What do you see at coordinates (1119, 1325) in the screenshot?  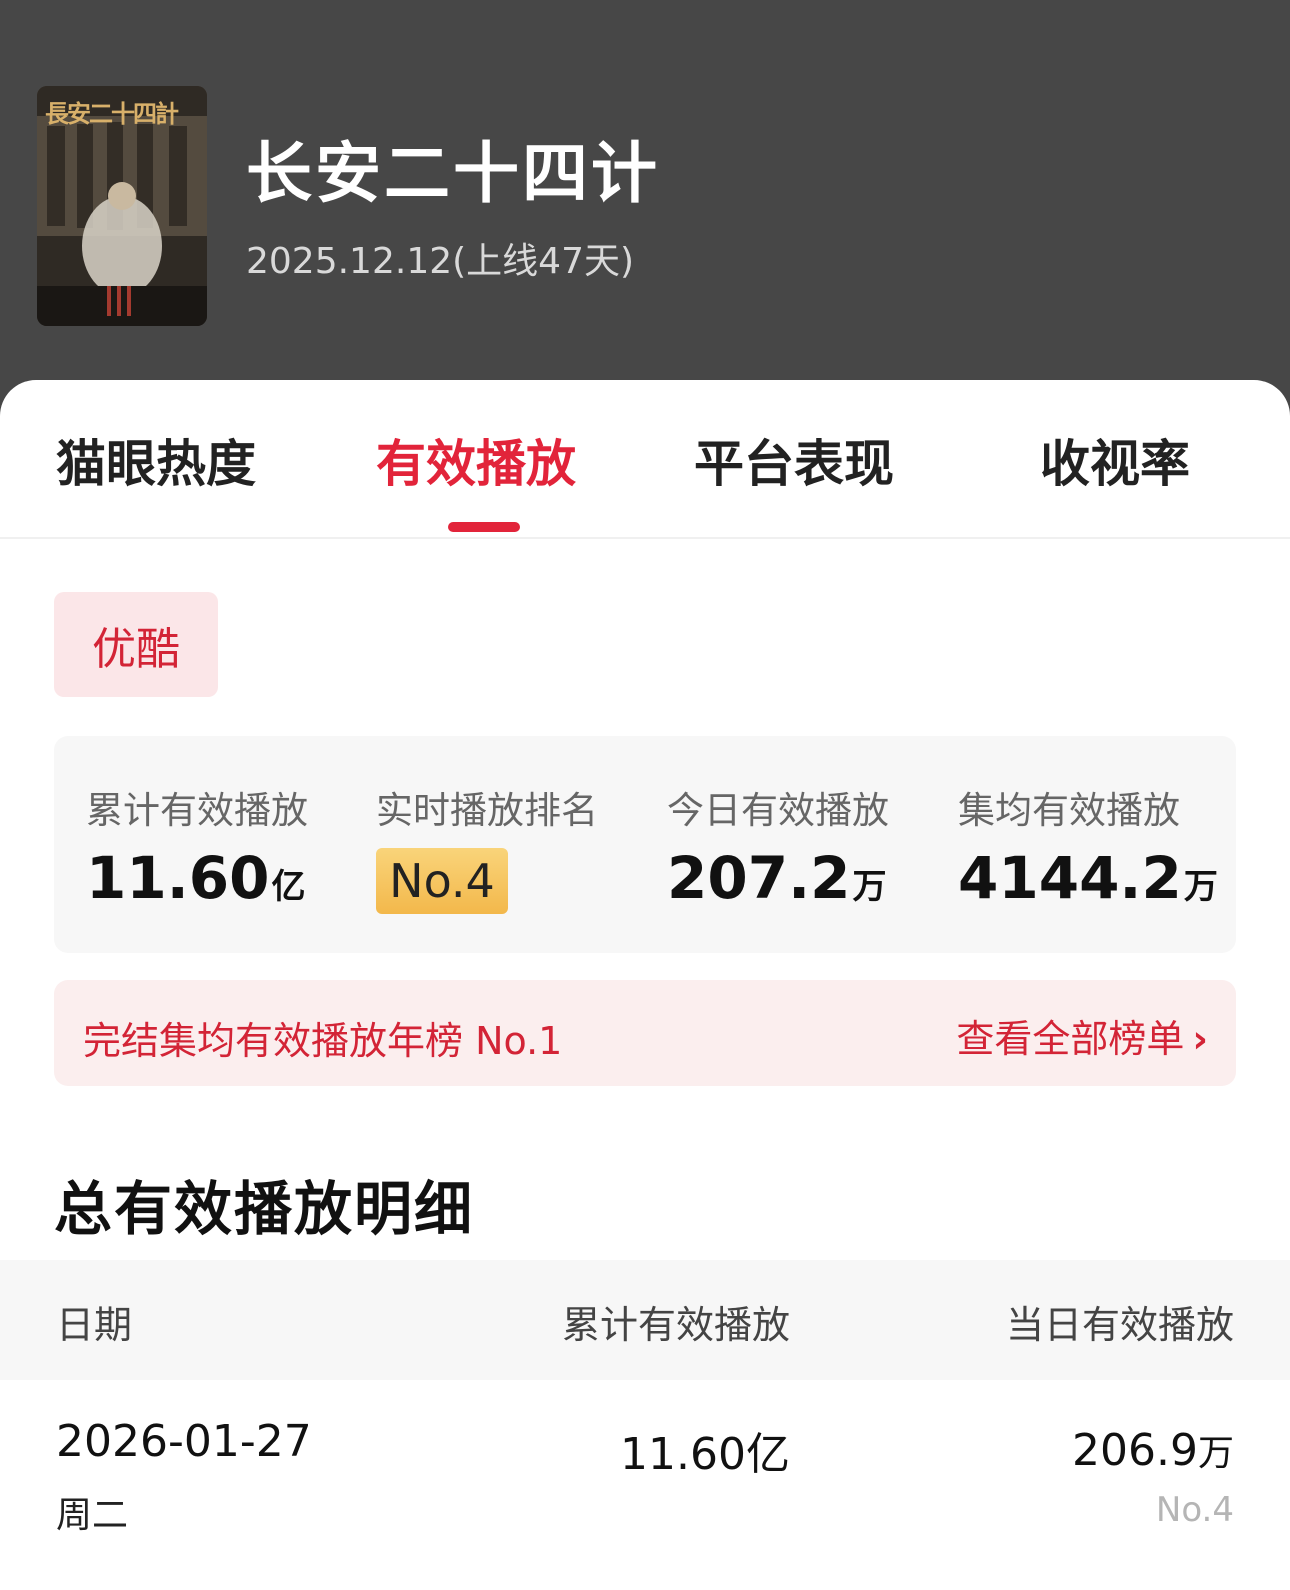 I see `column-header-daily: 当日有效播放` at bounding box center [1119, 1325].